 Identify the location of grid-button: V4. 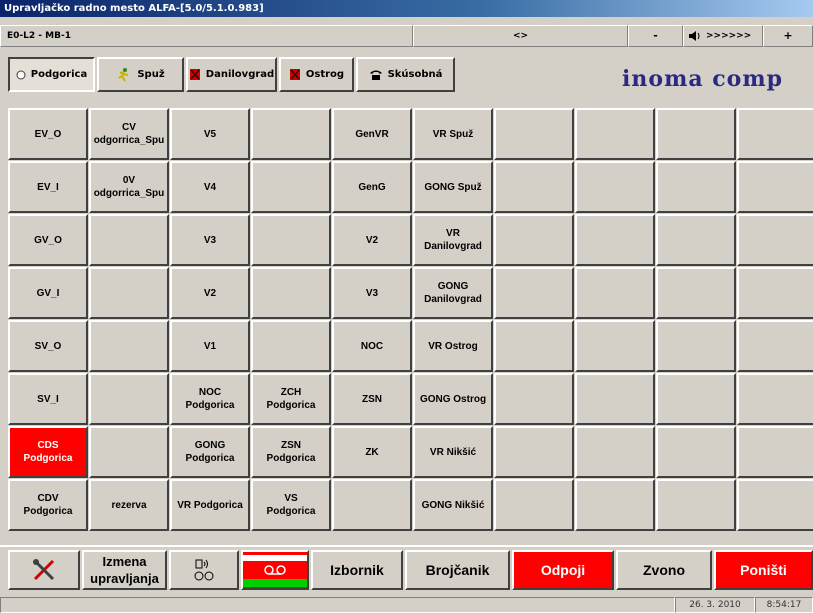
(210, 187).